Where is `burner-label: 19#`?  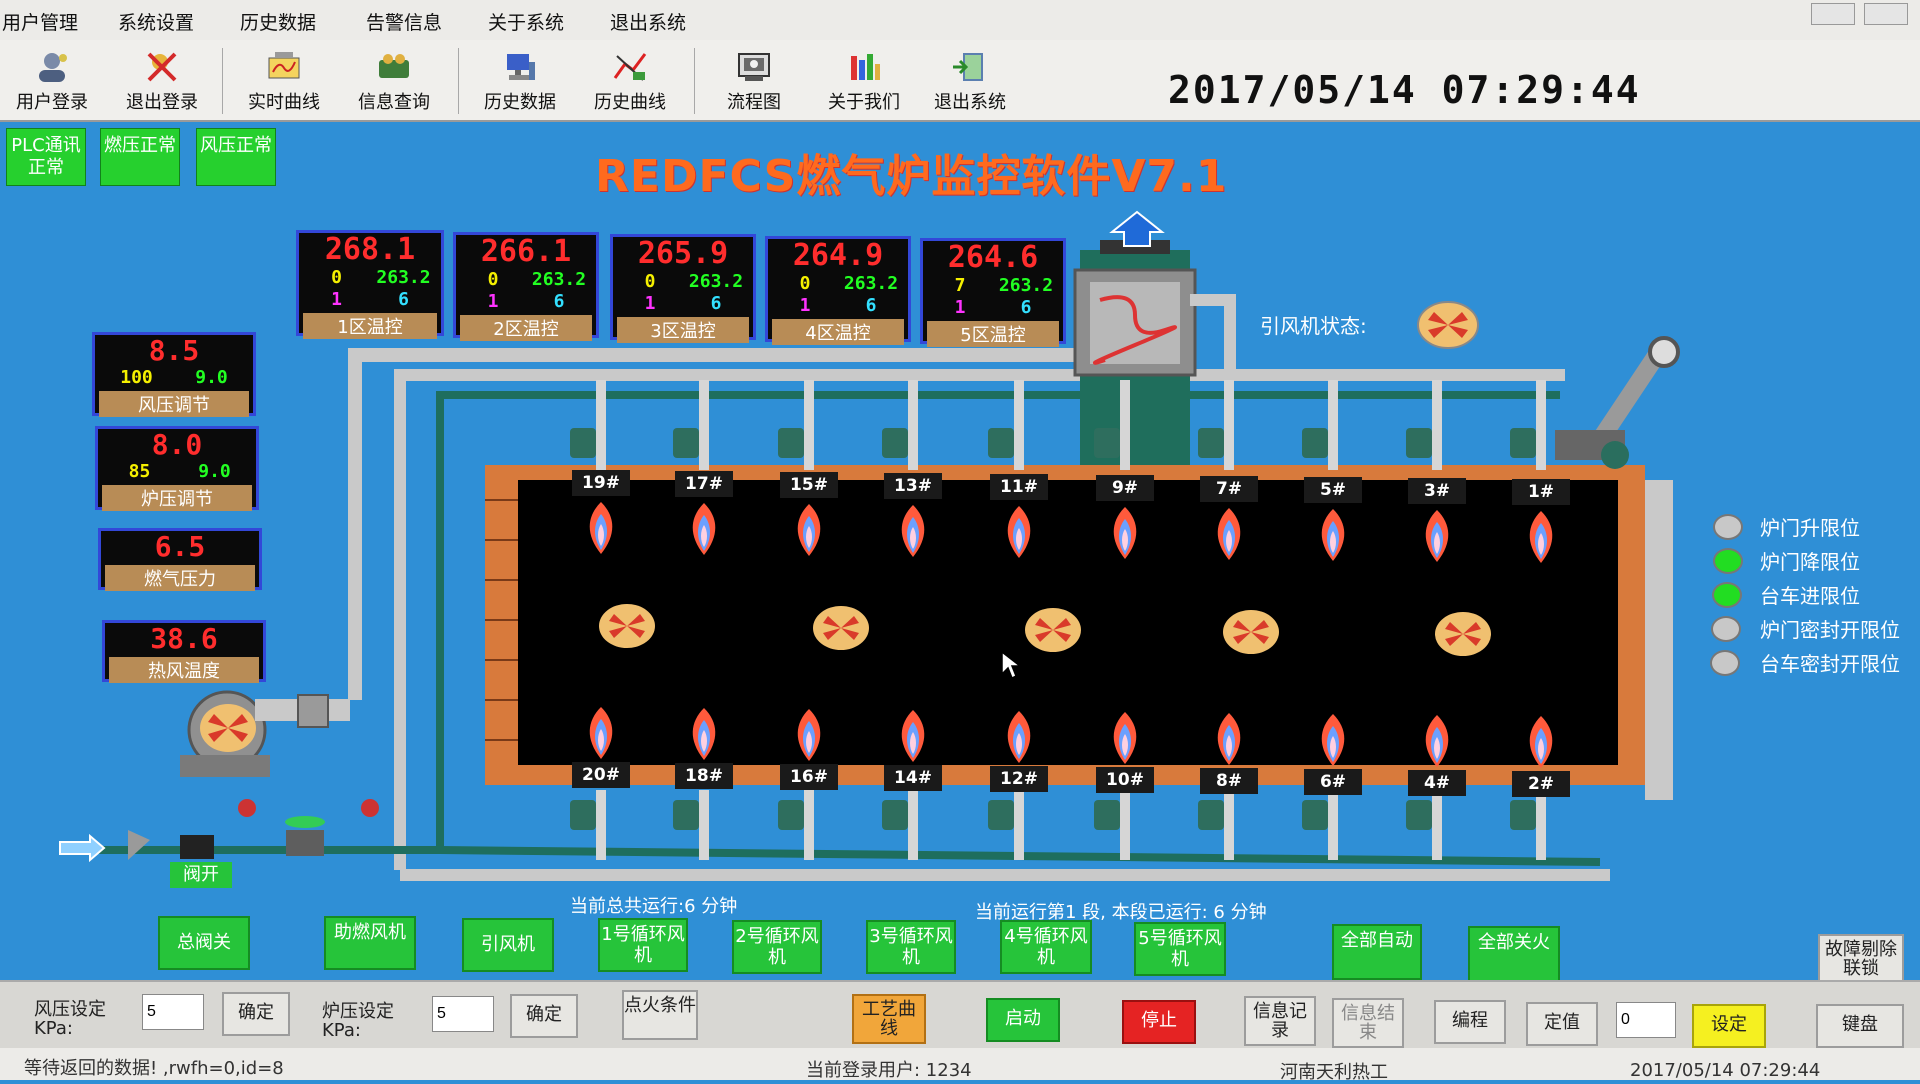
burner-label: 19# is located at coordinates (601, 483).